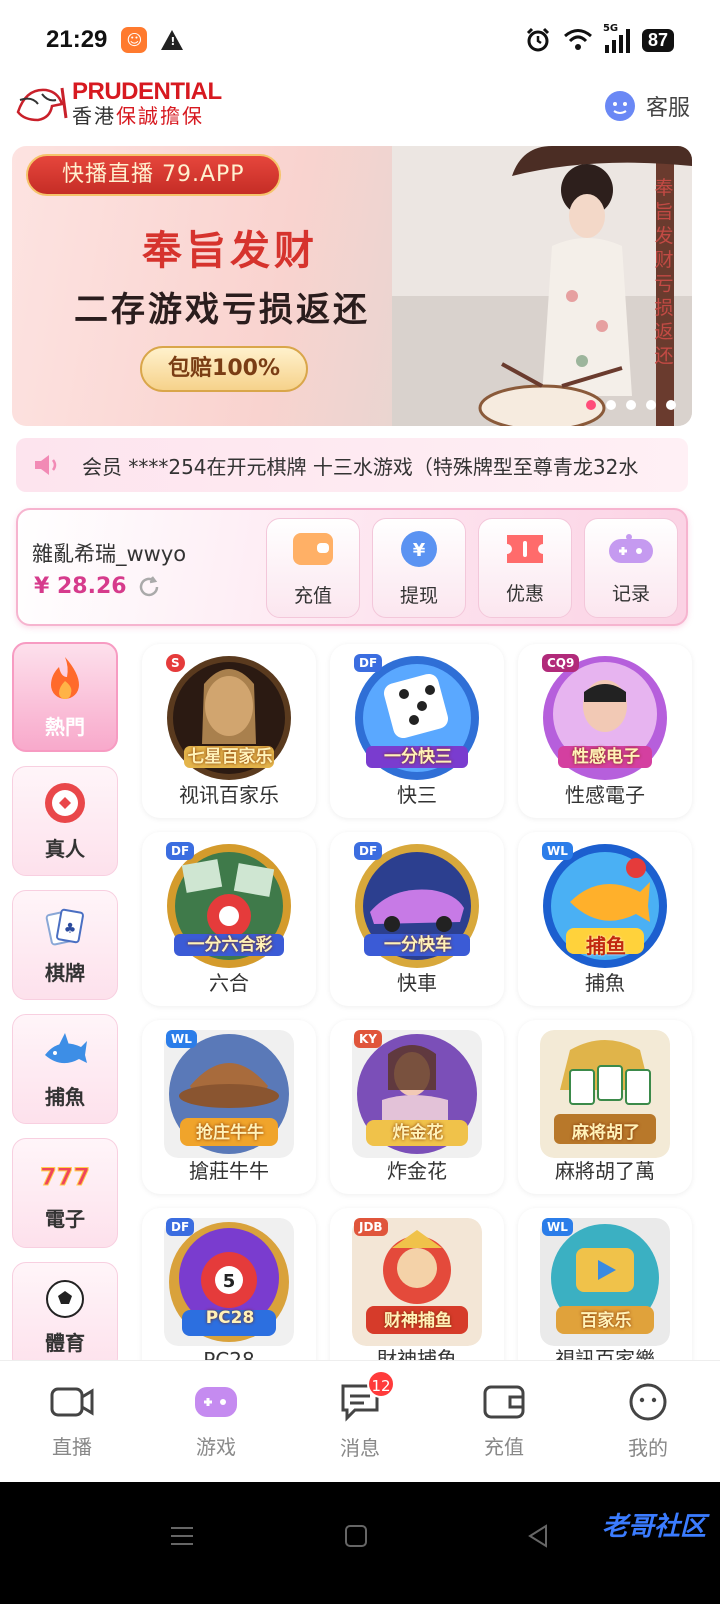  I want to click on slot-777-icon: 777, so click(65, 1176).